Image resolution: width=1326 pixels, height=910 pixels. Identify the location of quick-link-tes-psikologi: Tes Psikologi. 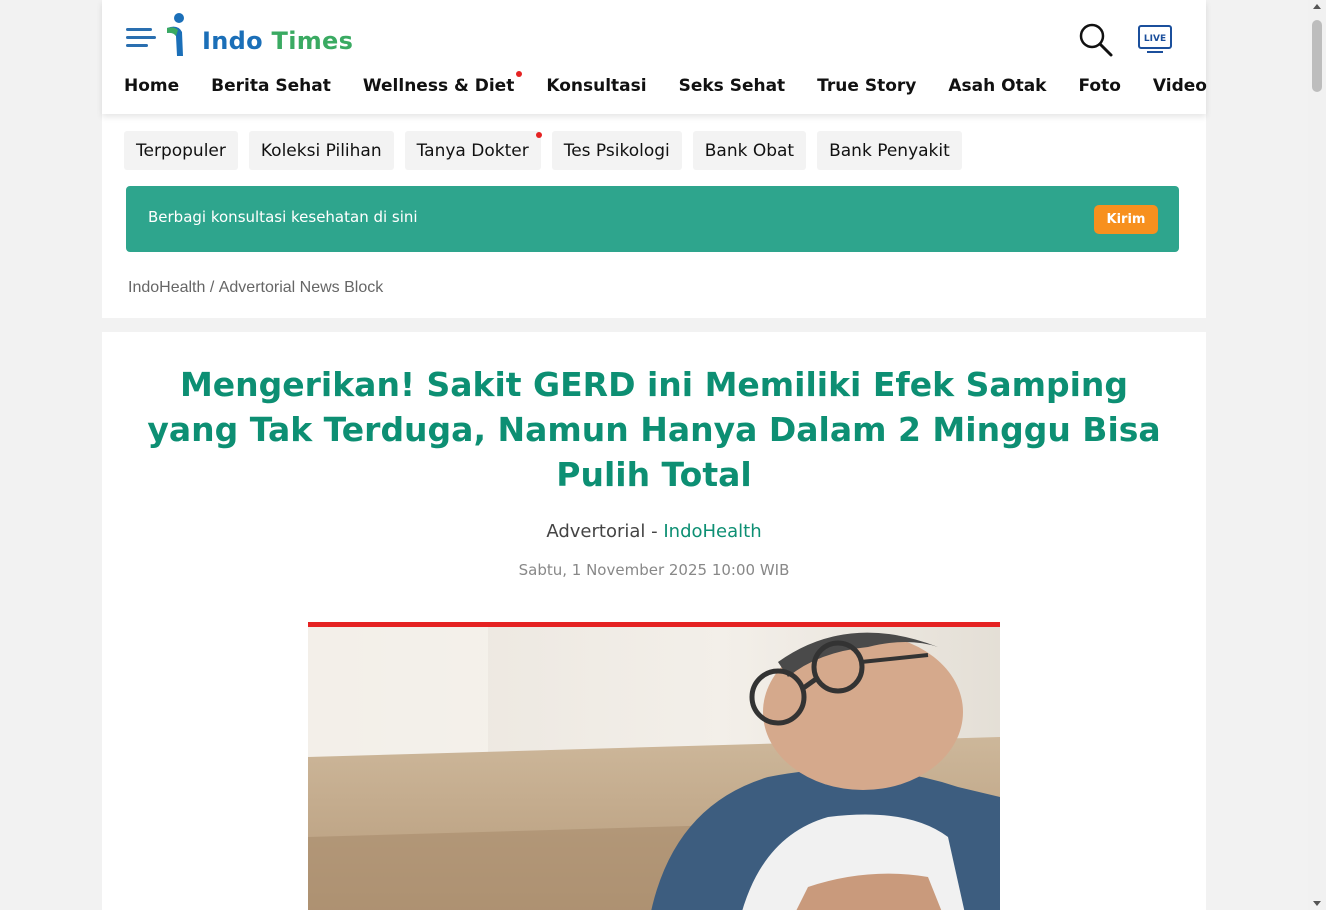
(616, 150).